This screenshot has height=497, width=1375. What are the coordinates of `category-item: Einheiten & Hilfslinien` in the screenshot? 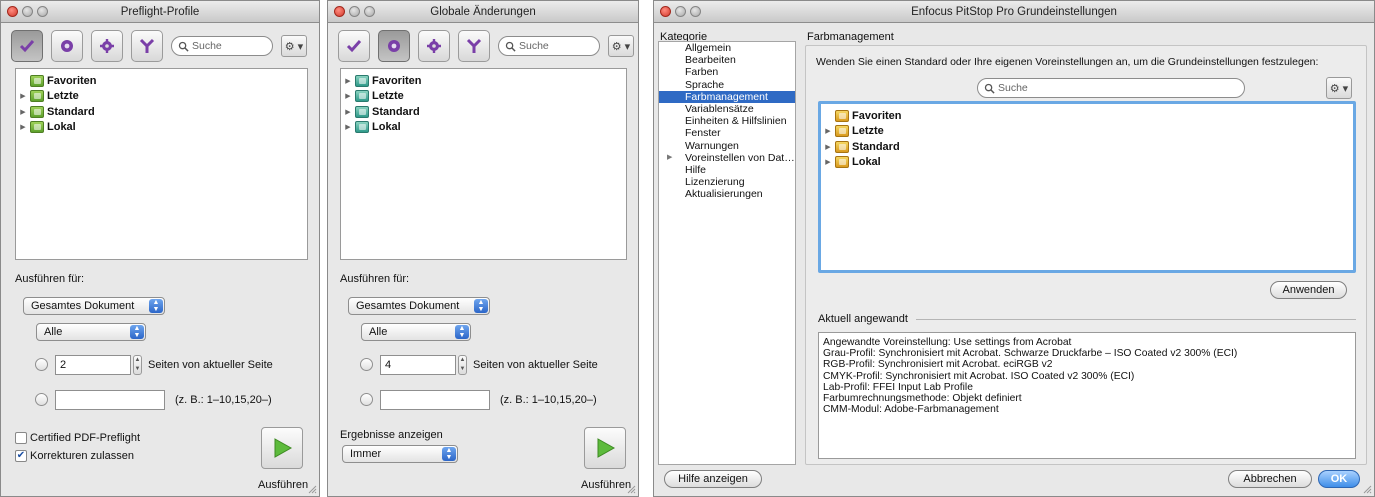 It's located at (727, 121).